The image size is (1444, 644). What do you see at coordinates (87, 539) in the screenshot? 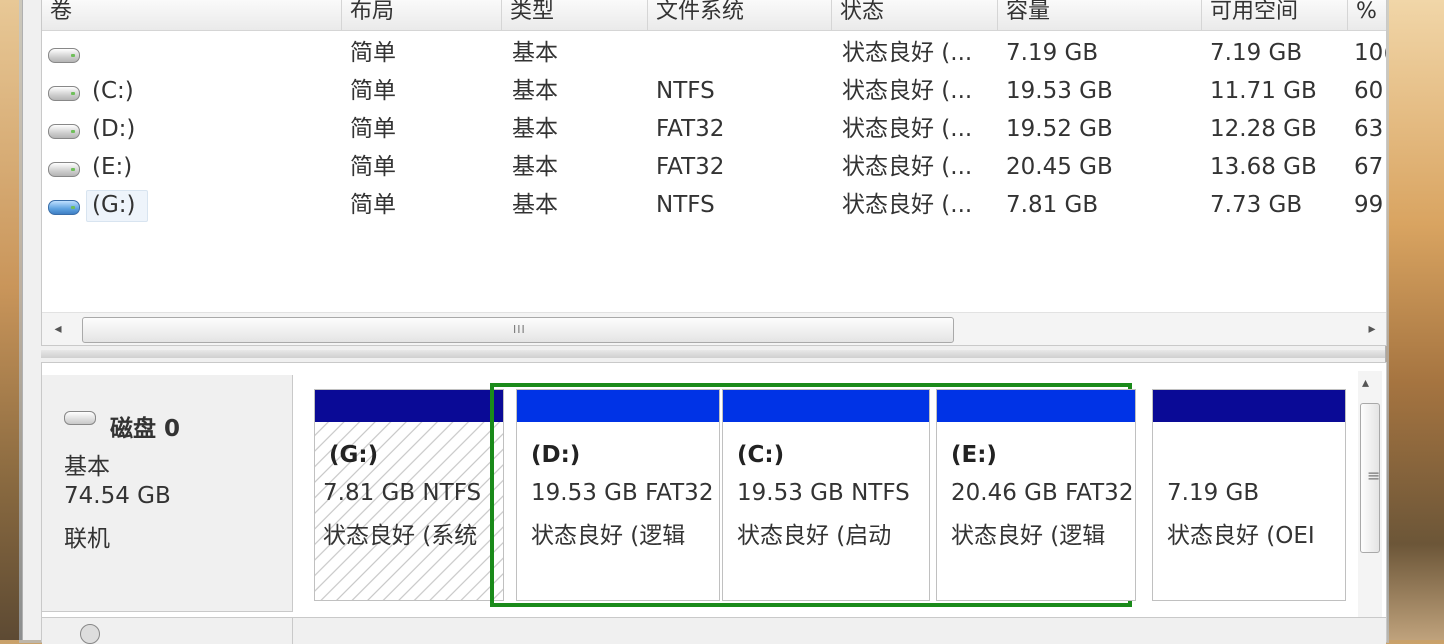
I see `disk-state: 联机` at bounding box center [87, 539].